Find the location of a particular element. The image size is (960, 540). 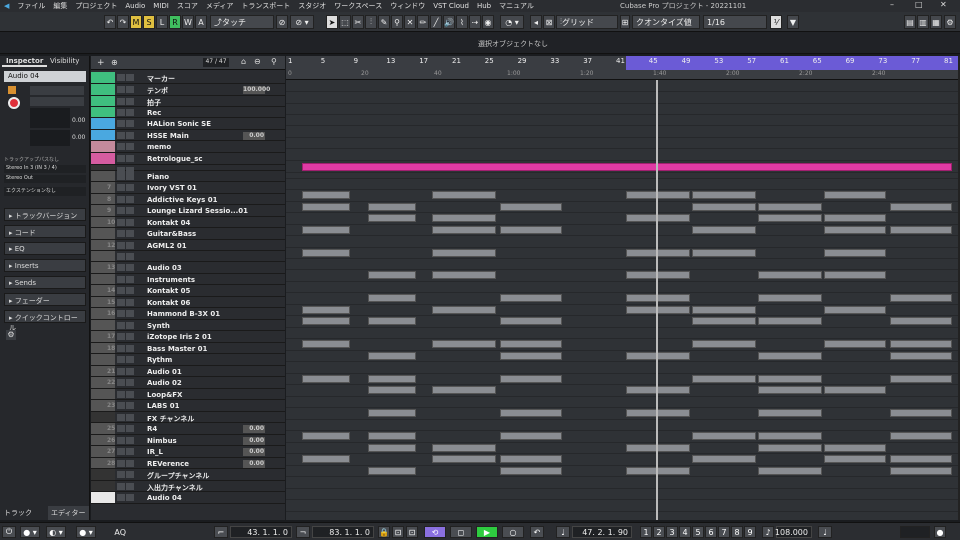

tab-track: トラック is located at coordinates (18, 513).